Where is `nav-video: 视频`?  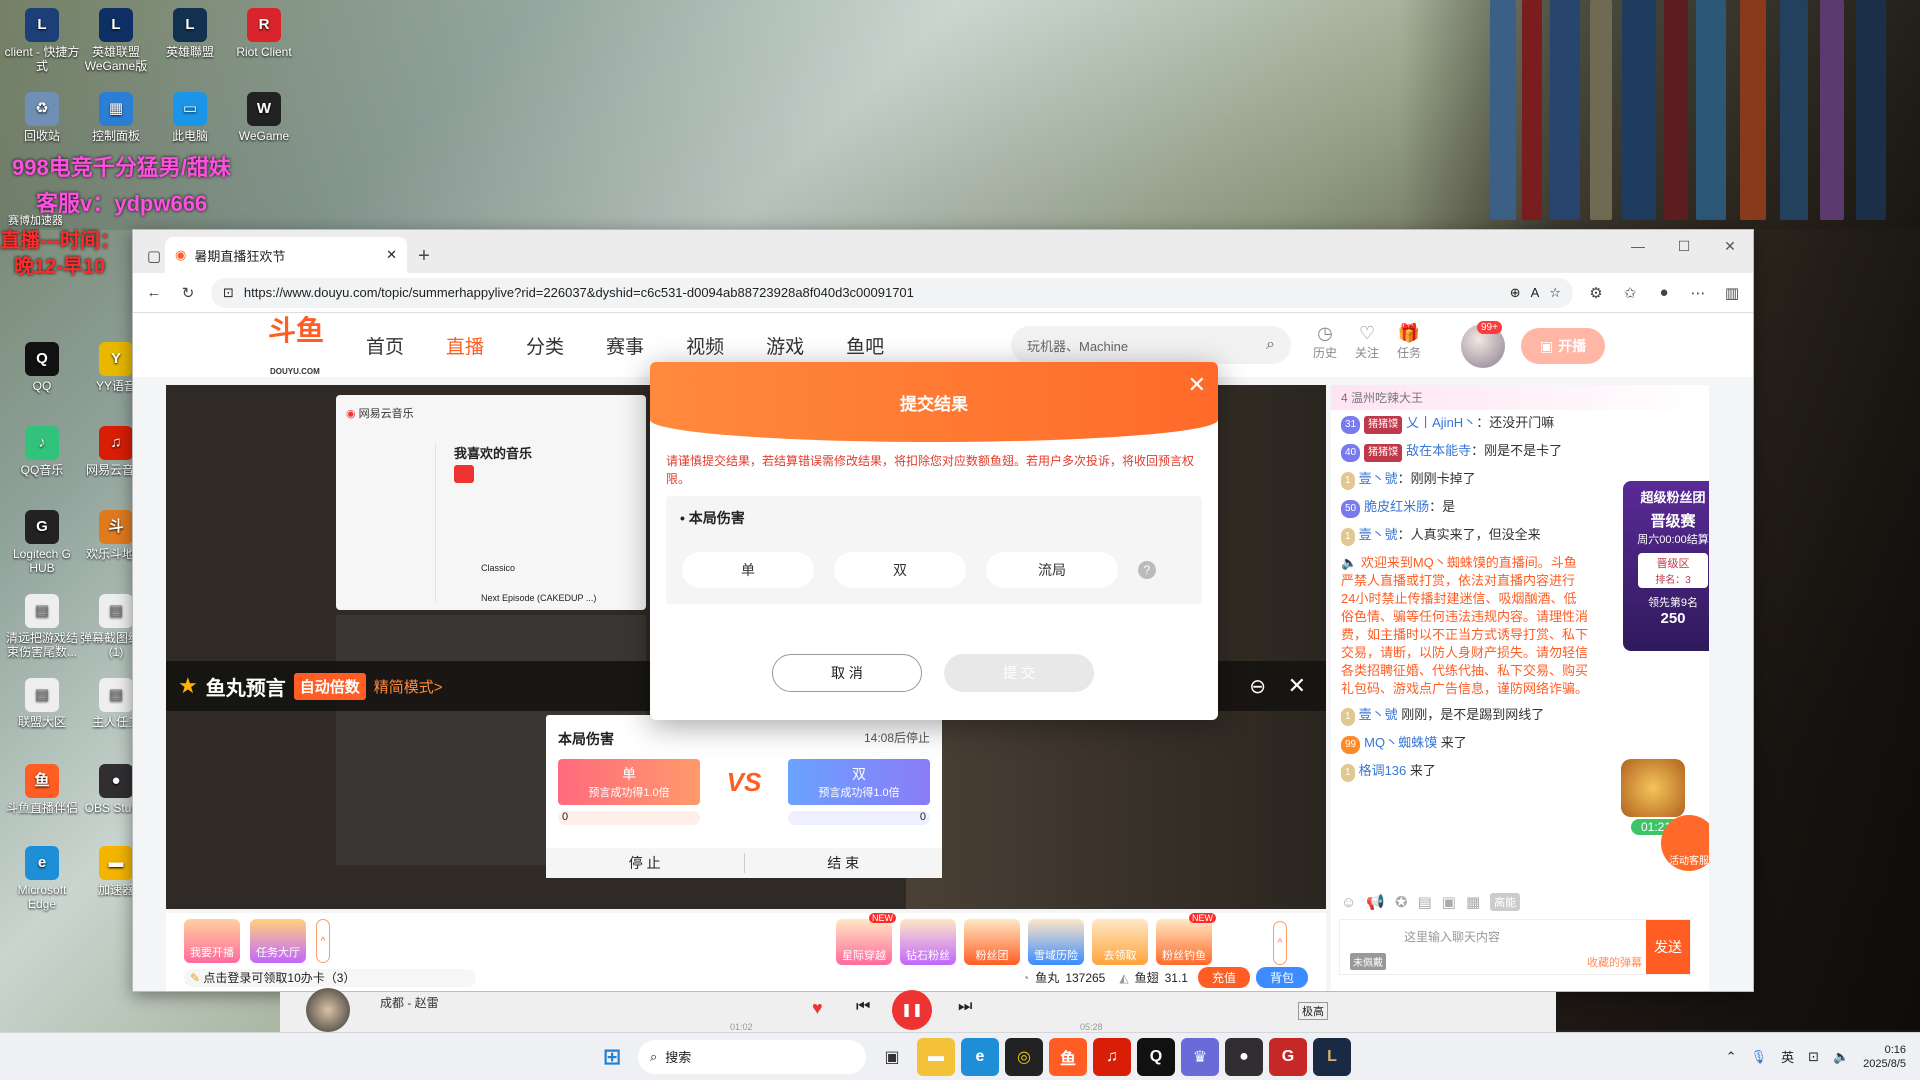 nav-video: 视频 is located at coordinates (705, 345).